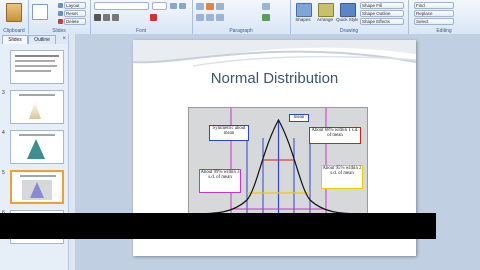 The image size is (480, 270). Describe the element at coordinates (274, 78) in the screenshot. I see `slide-title: Normal Distribution` at that location.